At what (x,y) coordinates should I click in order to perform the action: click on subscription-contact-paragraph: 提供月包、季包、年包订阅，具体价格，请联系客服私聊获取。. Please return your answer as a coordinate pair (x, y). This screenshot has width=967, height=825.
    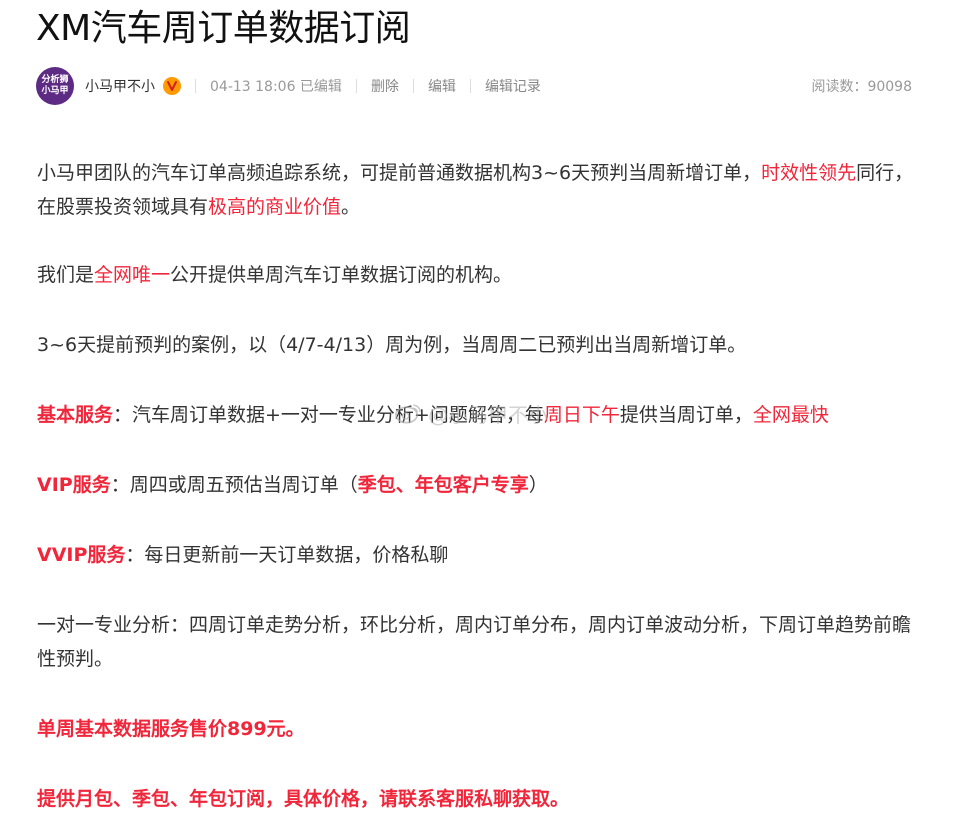
    Looking at the image, I should click on (303, 799).